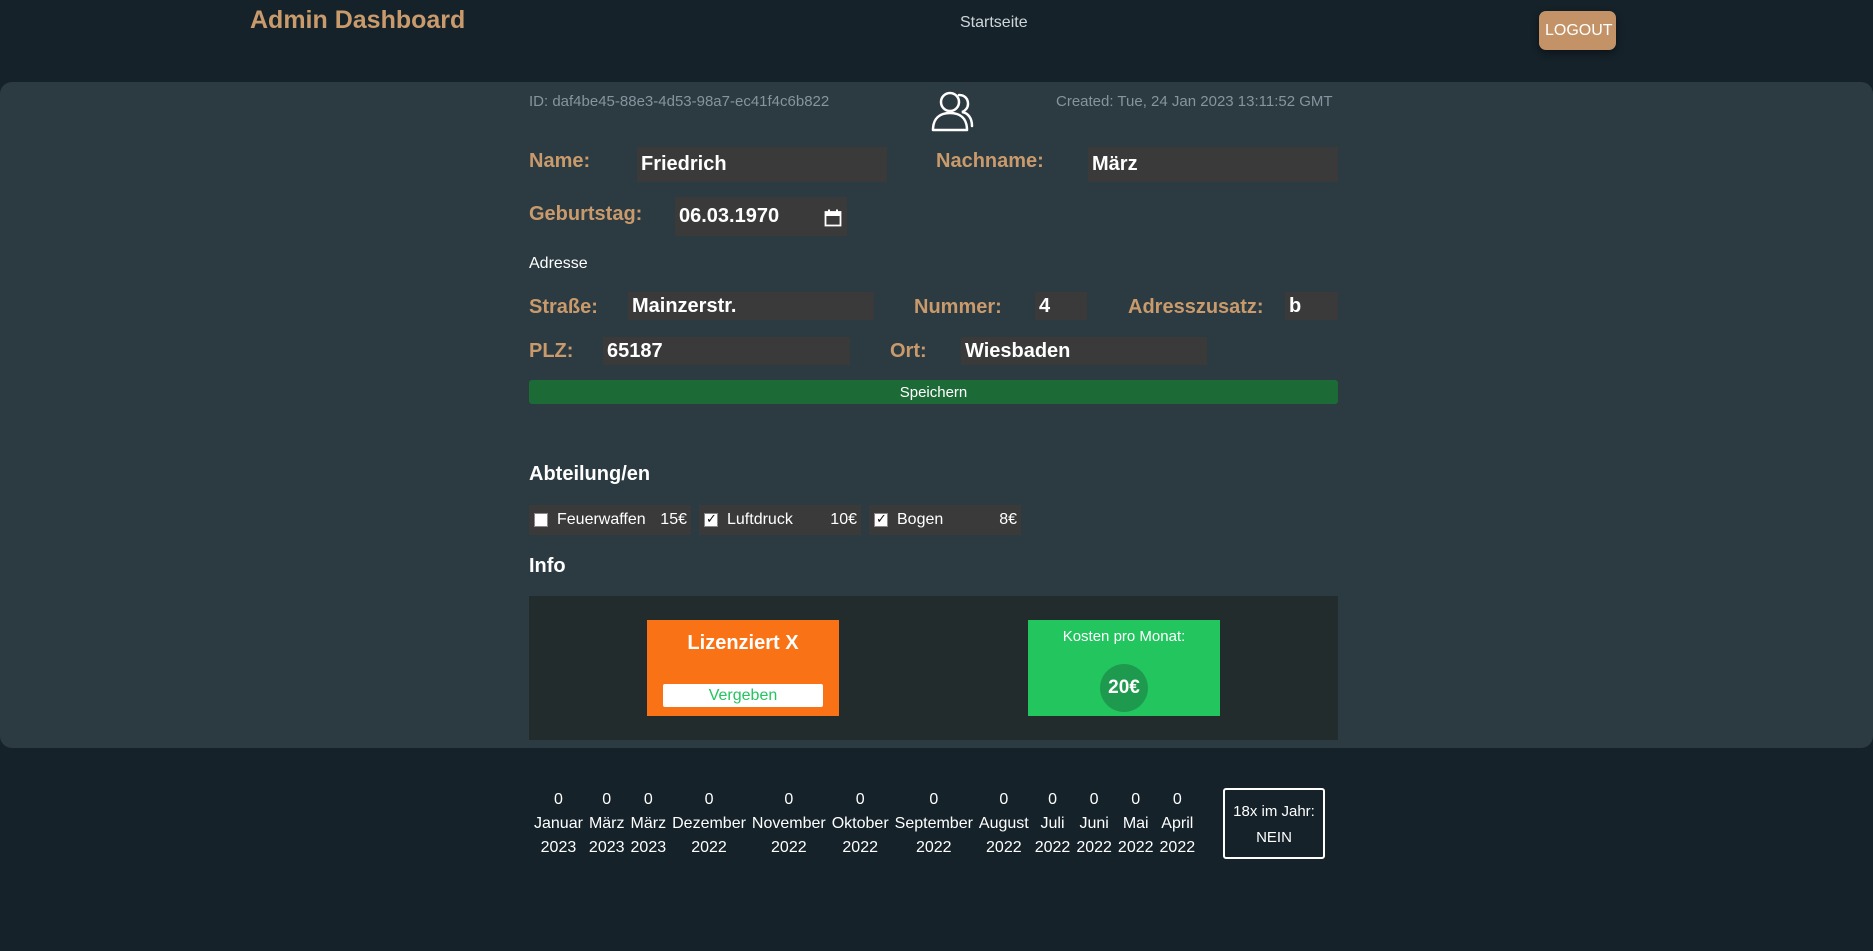 Image resolution: width=1873 pixels, height=951 pixels. I want to click on app-title: Admin Dashboard, so click(358, 20).